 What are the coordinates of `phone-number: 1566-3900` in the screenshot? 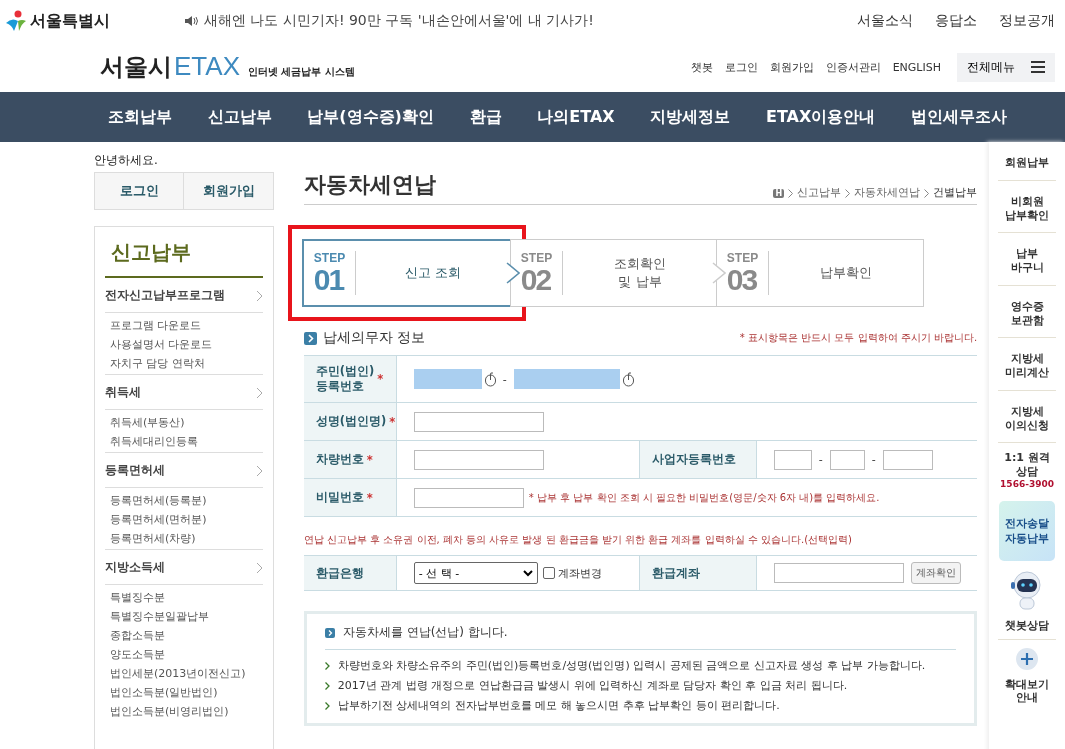 It's located at (1027, 484).